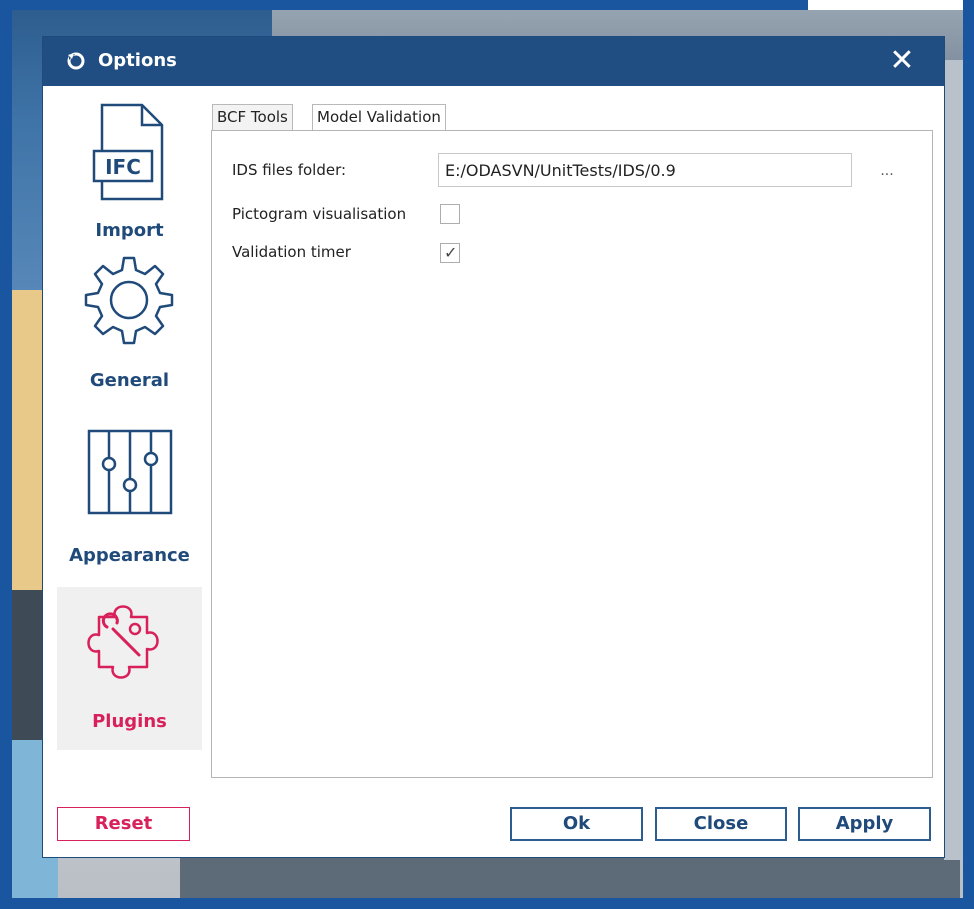 This screenshot has height=909, width=974. Describe the element at coordinates (129, 300) in the screenshot. I see `gear-icon` at that location.